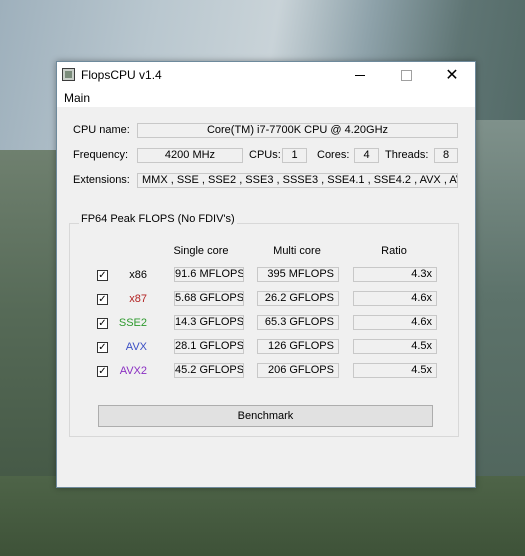 The height and width of the screenshot is (556, 525). What do you see at coordinates (395, 346) in the screenshot?
I see `ratio-avx: 4.5x` at bounding box center [395, 346].